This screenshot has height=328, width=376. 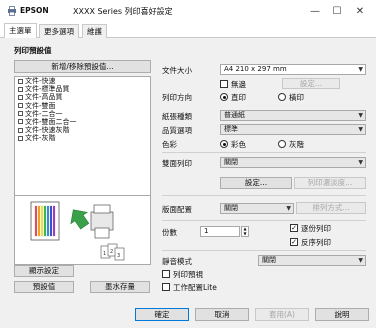 I want to click on tab-more-options: 更多選項, so click(x=59, y=31).